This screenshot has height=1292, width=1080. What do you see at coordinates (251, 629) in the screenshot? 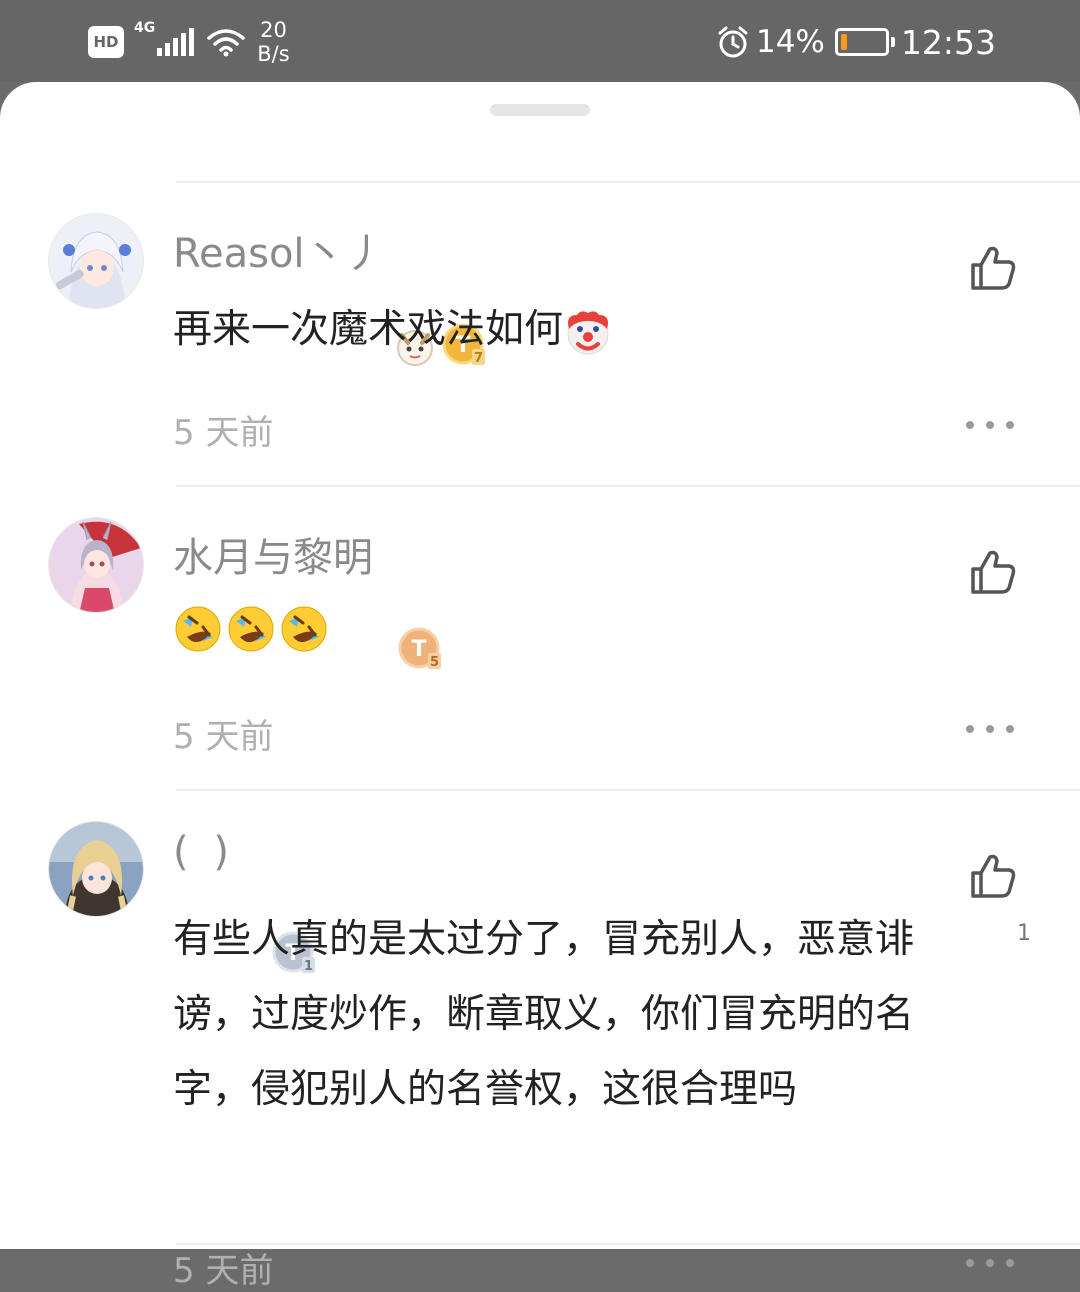
I see `rolling-laughing-emoji-icon` at bounding box center [251, 629].